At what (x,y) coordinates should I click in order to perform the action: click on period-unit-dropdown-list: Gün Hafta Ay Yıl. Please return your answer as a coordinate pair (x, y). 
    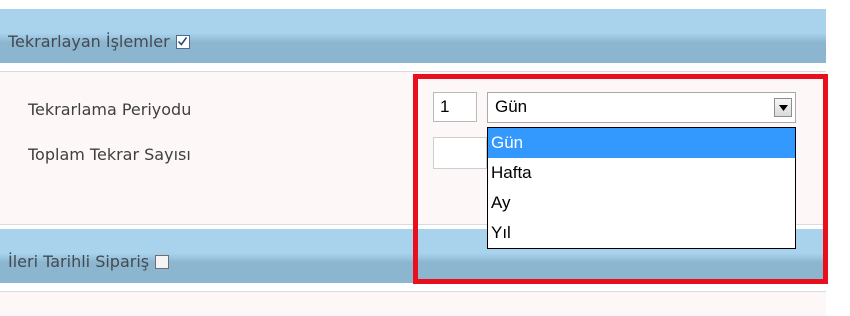
    Looking at the image, I should click on (641, 188).